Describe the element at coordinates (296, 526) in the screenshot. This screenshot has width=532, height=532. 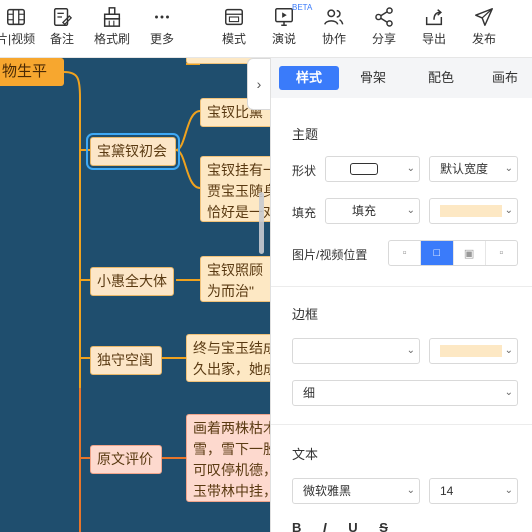
I see `bold-icon: B` at that location.